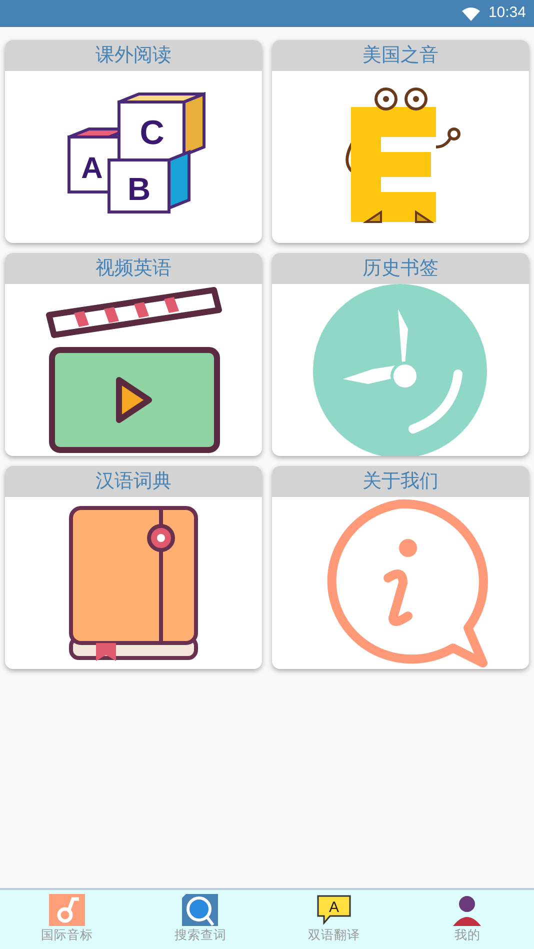 The image size is (534, 949). What do you see at coordinates (133, 55) in the screenshot?
I see `card-title: 课外阅读` at bounding box center [133, 55].